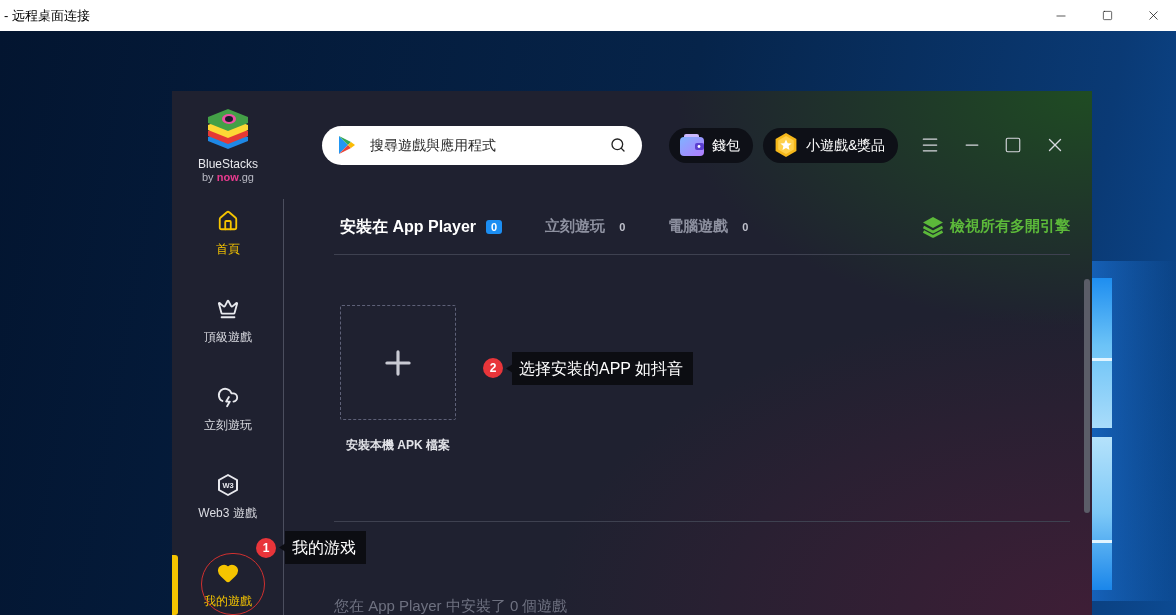 The height and width of the screenshot is (615, 1176). Describe the element at coordinates (47, 15) in the screenshot. I see `window-title: - 远程桌面连接` at that location.